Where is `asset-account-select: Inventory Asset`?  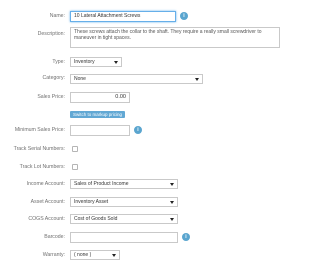
asset-account-select: Inventory Asset is located at coordinates (124, 202).